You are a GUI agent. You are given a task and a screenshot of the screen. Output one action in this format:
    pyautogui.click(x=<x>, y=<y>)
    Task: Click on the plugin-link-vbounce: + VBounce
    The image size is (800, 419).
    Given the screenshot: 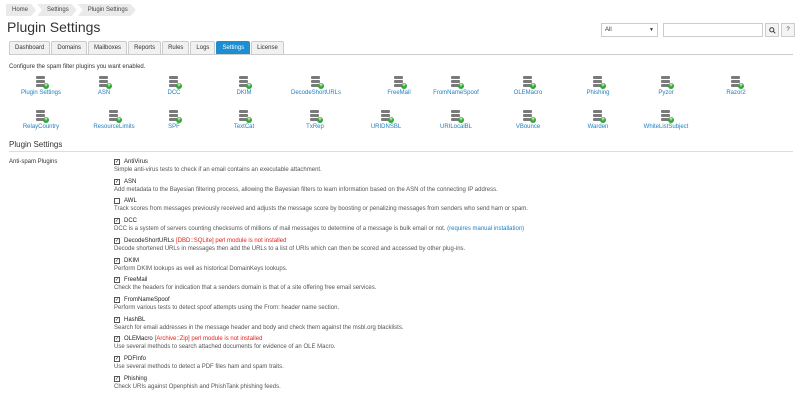 What is the action you would take?
    pyautogui.click(x=528, y=120)
    